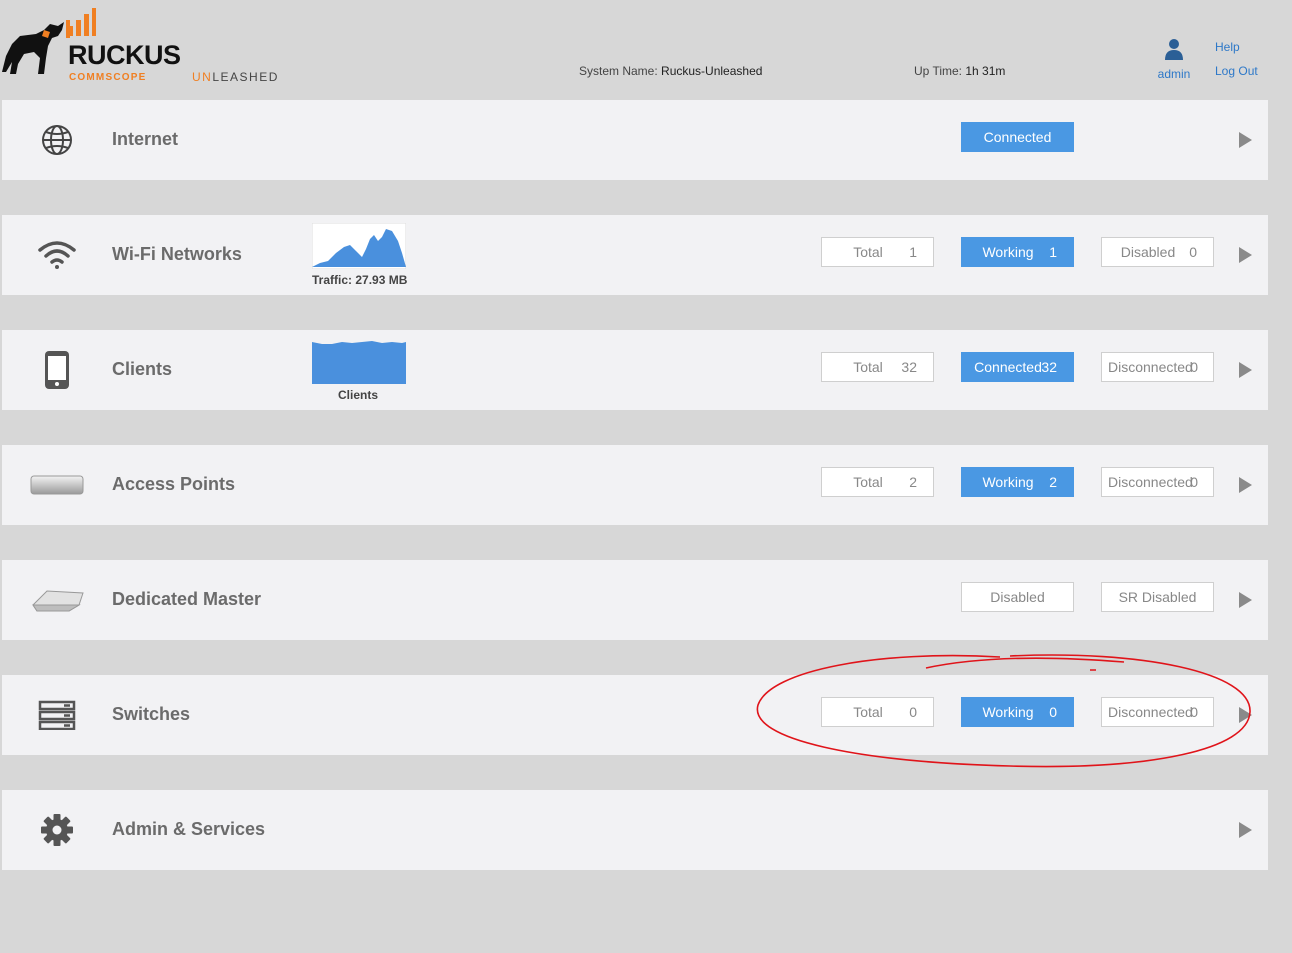 The height and width of the screenshot is (953, 1292). Describe the element at coordinates (1174, 49) in the screenshot. I see `user-icon` at that location.